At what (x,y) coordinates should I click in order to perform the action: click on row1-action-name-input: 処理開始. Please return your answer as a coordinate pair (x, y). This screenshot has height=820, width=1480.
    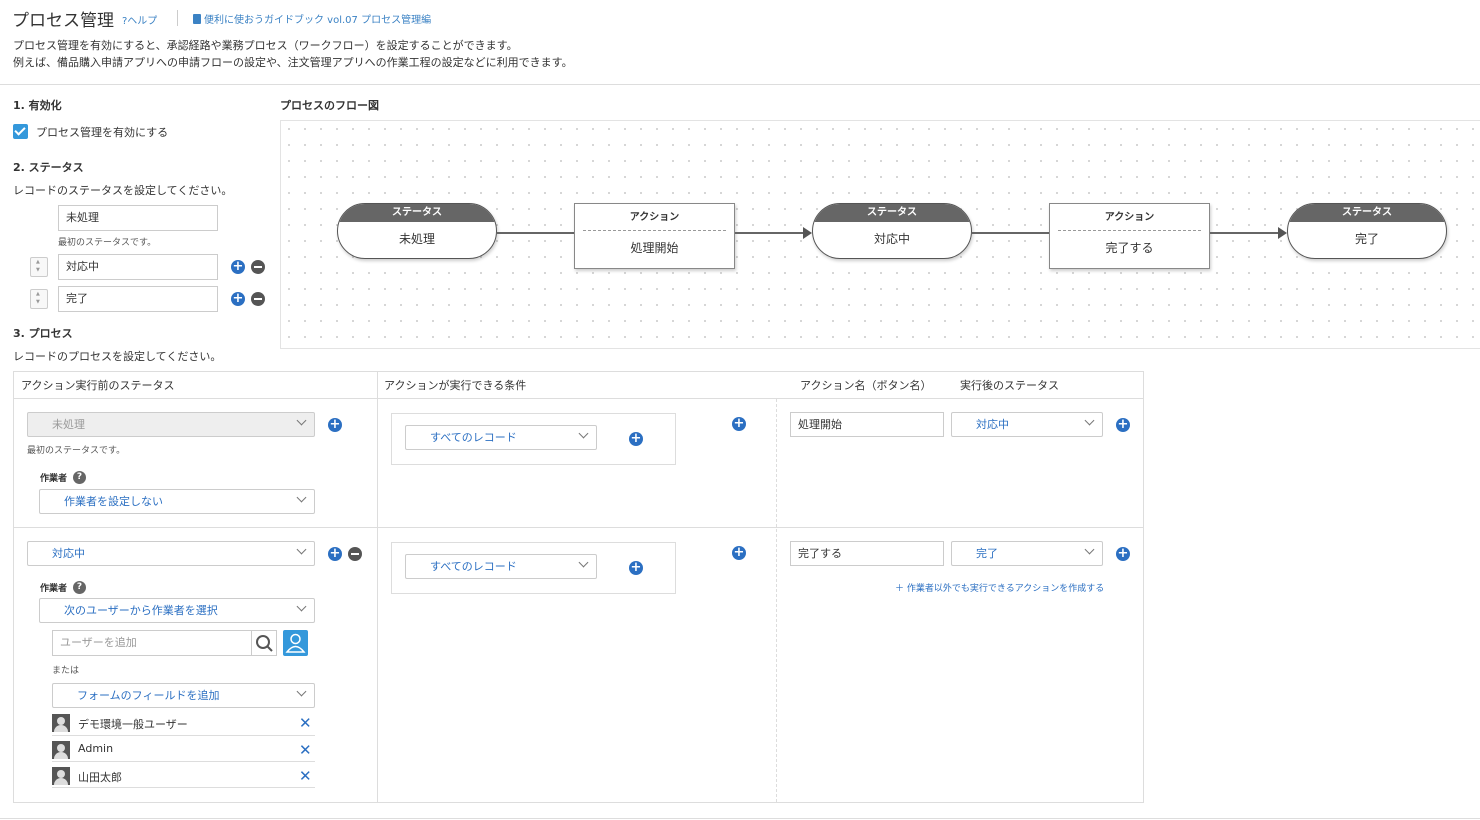
    Looking at the image, I should click on (867, 424).